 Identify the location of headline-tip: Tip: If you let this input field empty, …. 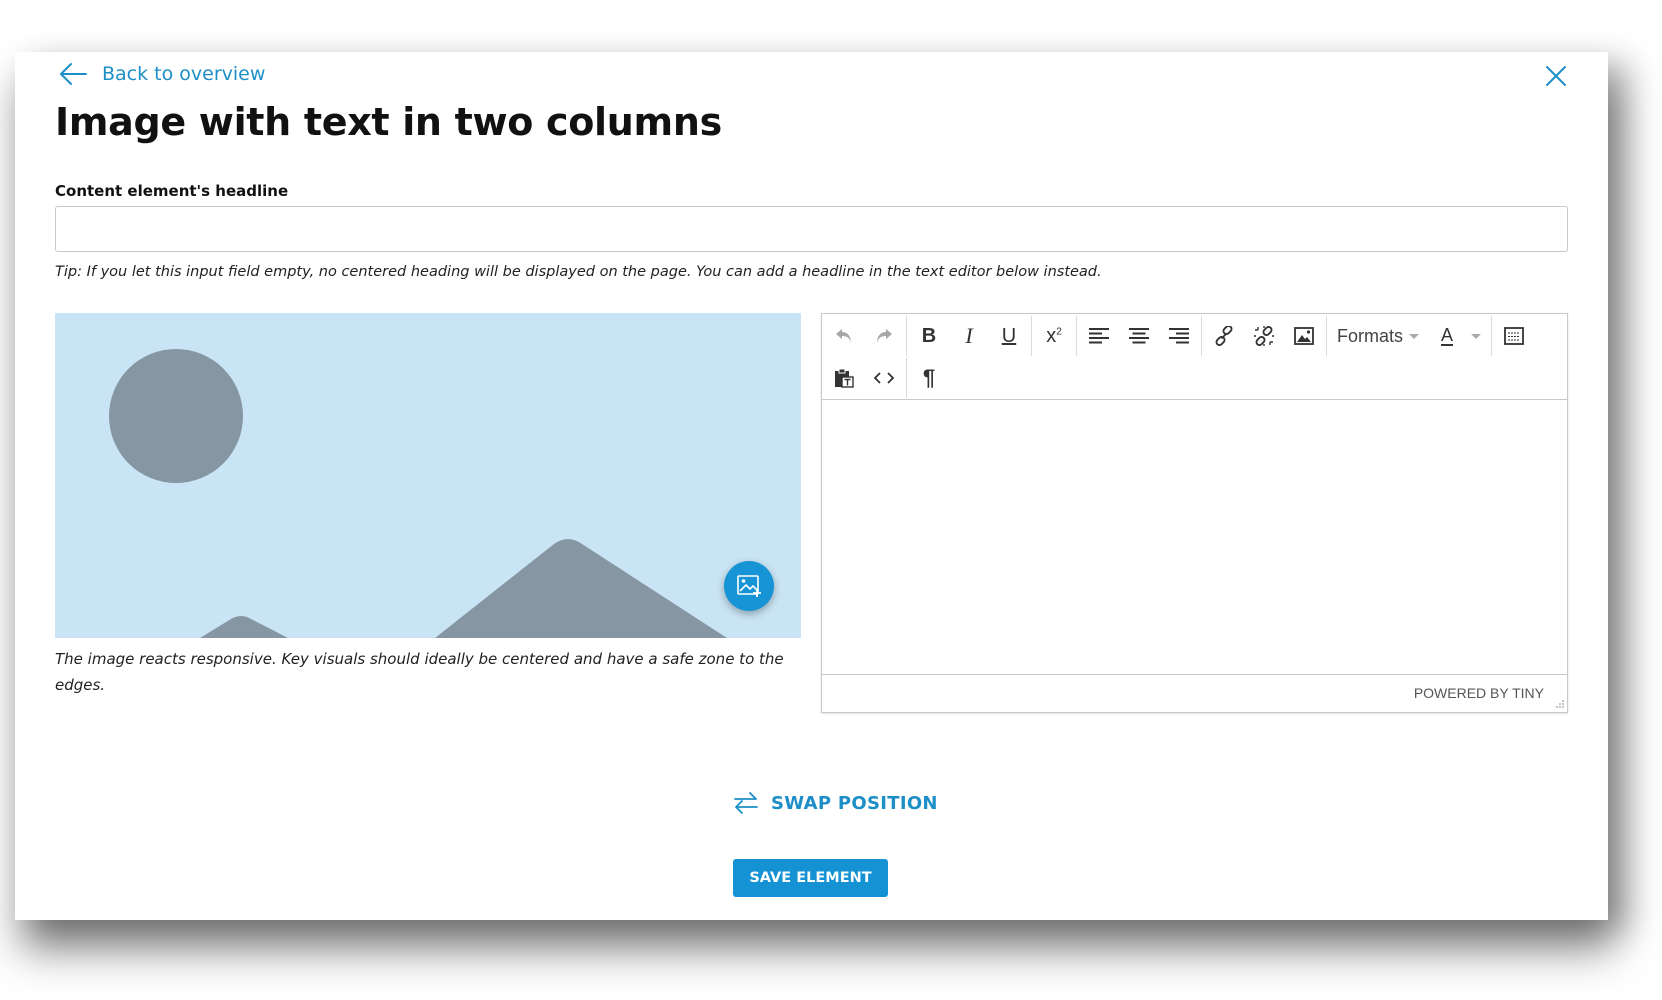
(578, 272).